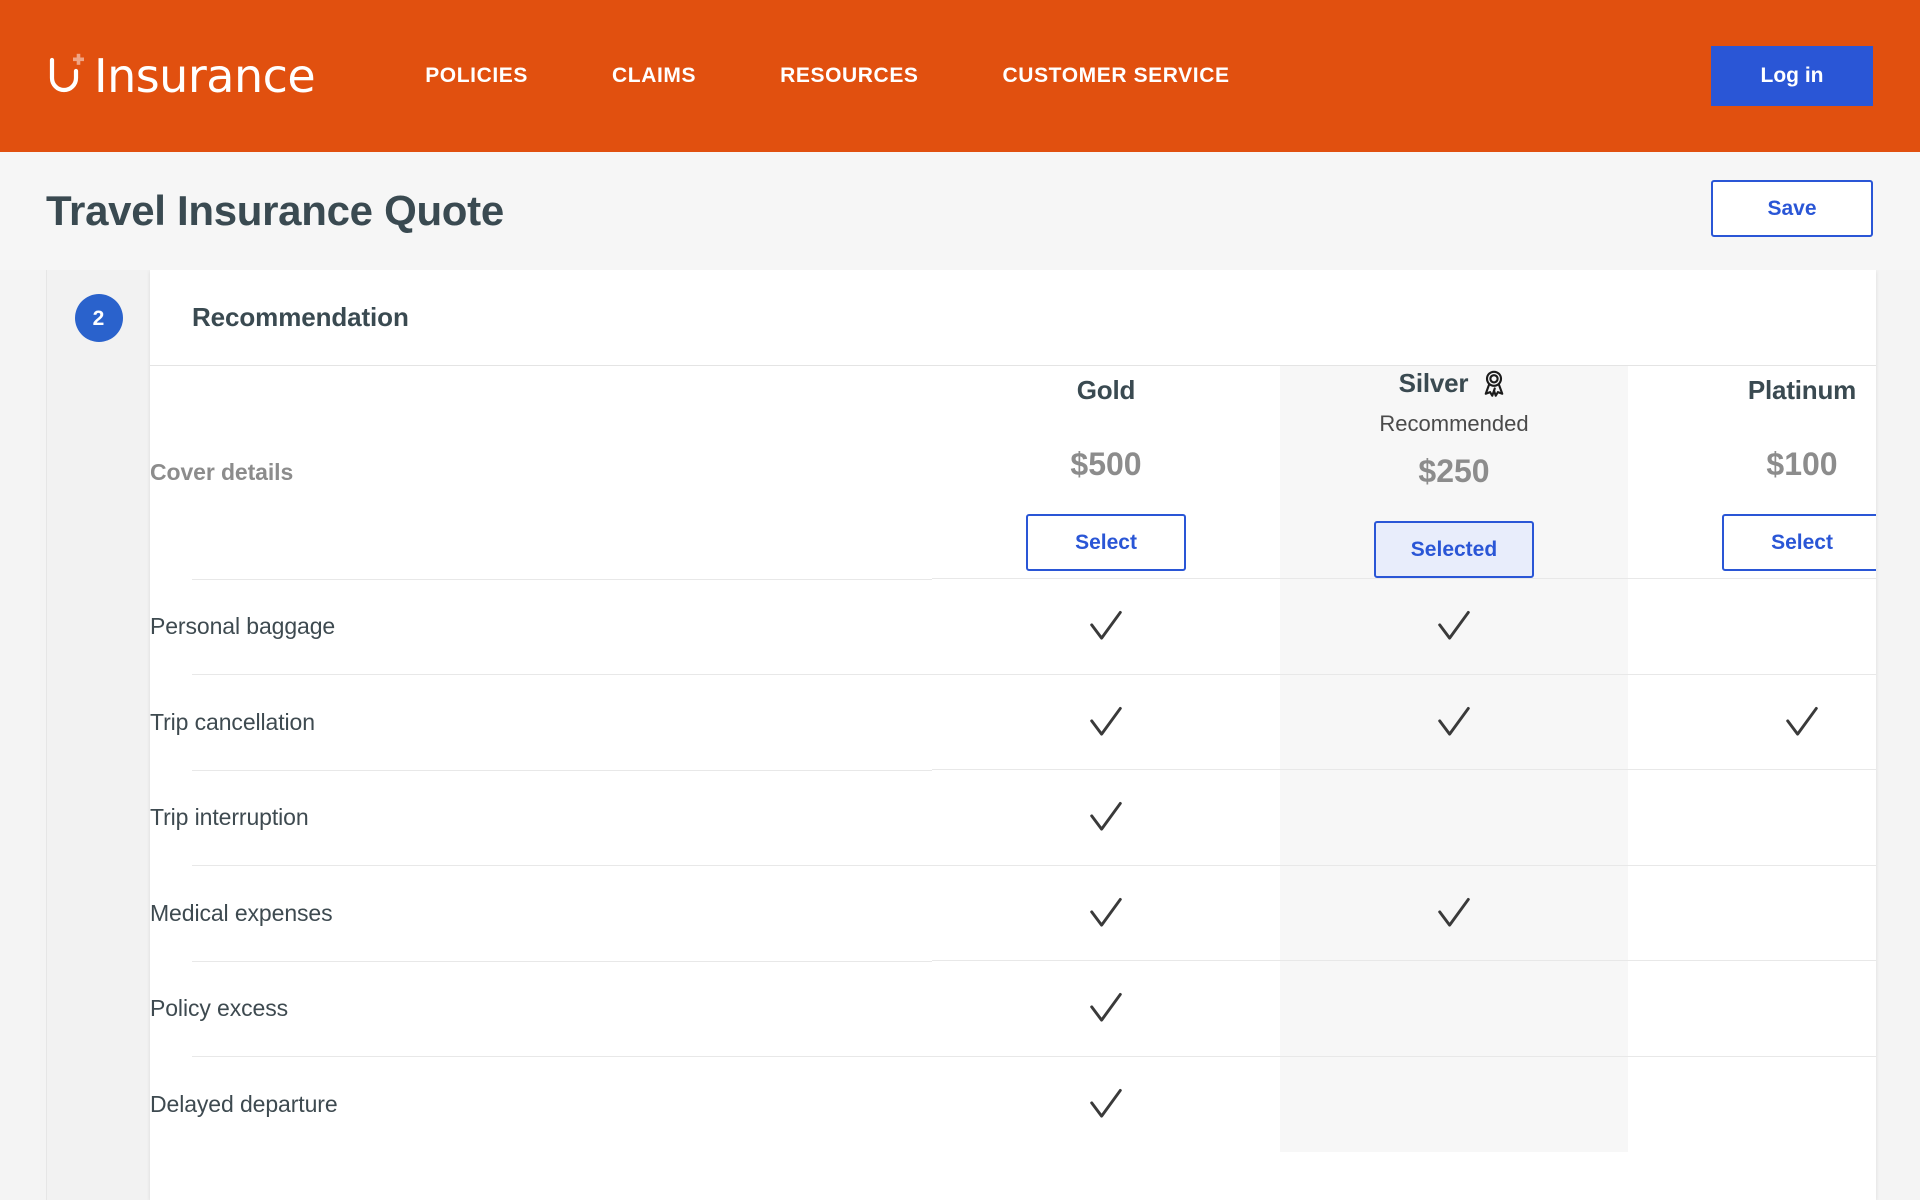 This screenshot has width=1920, height=1200. I want to click on feature-row: Trip interruption, so click(1013, 817).